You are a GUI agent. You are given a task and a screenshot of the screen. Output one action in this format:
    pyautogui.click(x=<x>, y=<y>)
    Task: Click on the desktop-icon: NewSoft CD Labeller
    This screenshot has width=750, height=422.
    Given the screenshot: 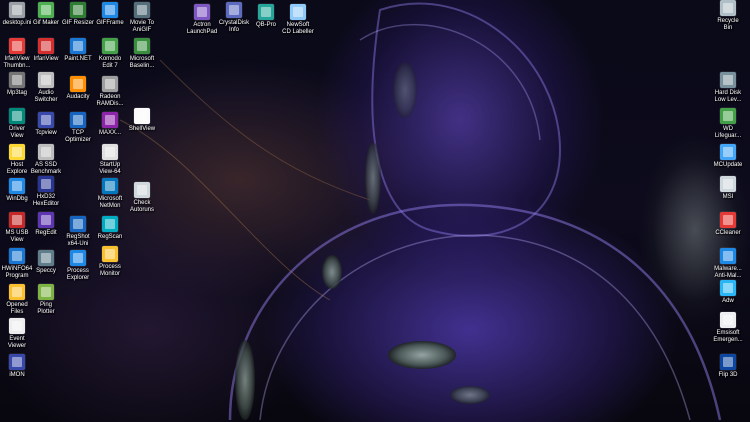 What is the action you would take?
    pyautogui.click(x=298, y=20)
    